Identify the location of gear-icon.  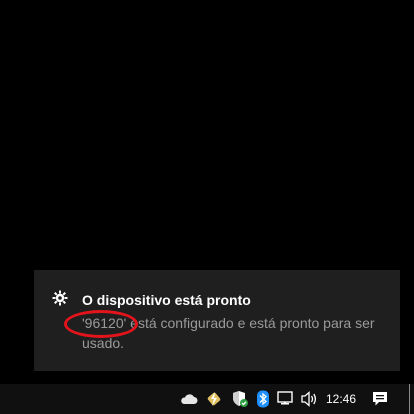
(60, 298).